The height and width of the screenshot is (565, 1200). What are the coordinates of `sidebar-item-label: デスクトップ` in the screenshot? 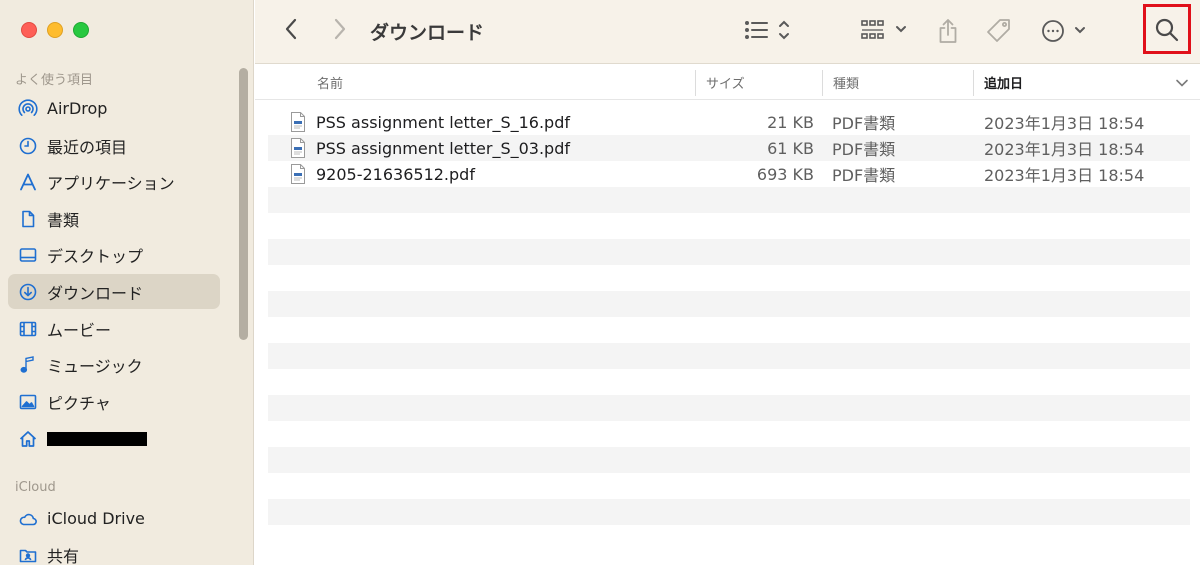 It's located at (95, 256).